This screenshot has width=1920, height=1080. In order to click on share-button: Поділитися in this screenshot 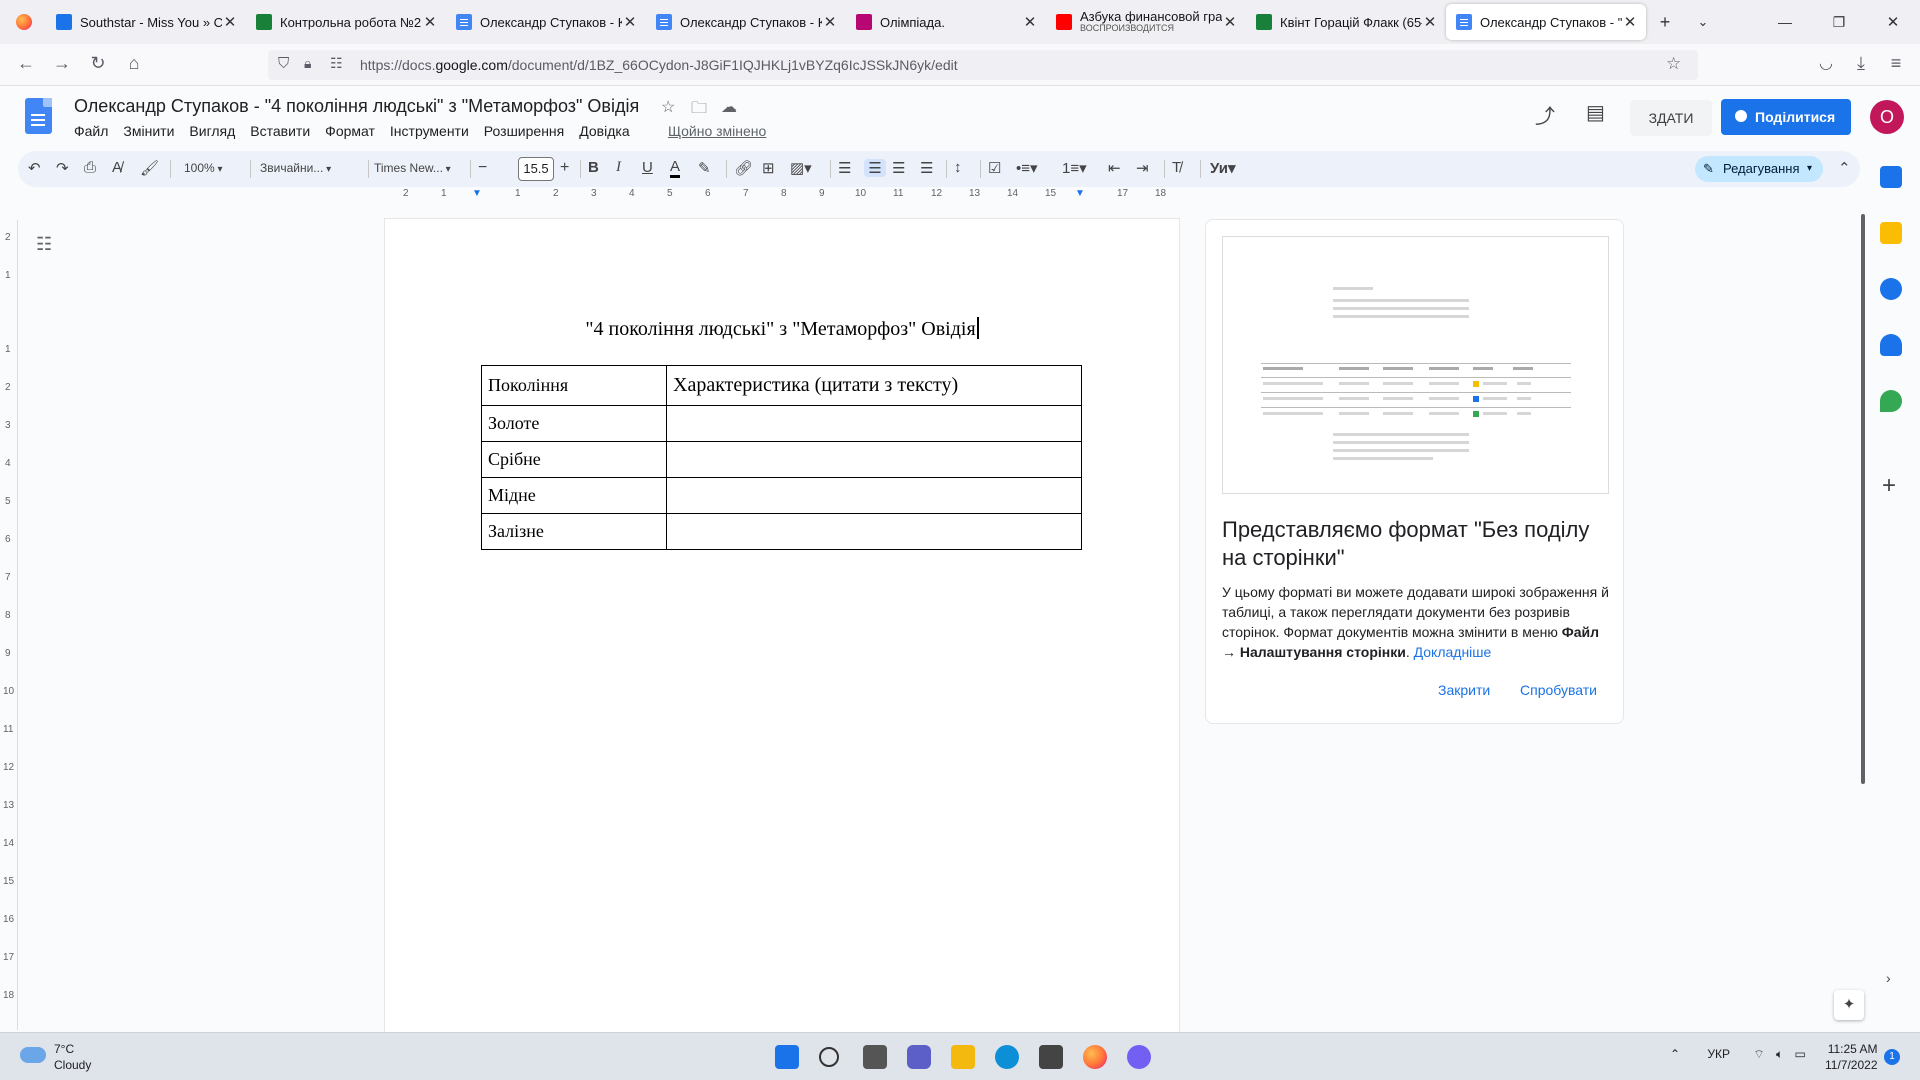, I will do `click(1786, 117)`.